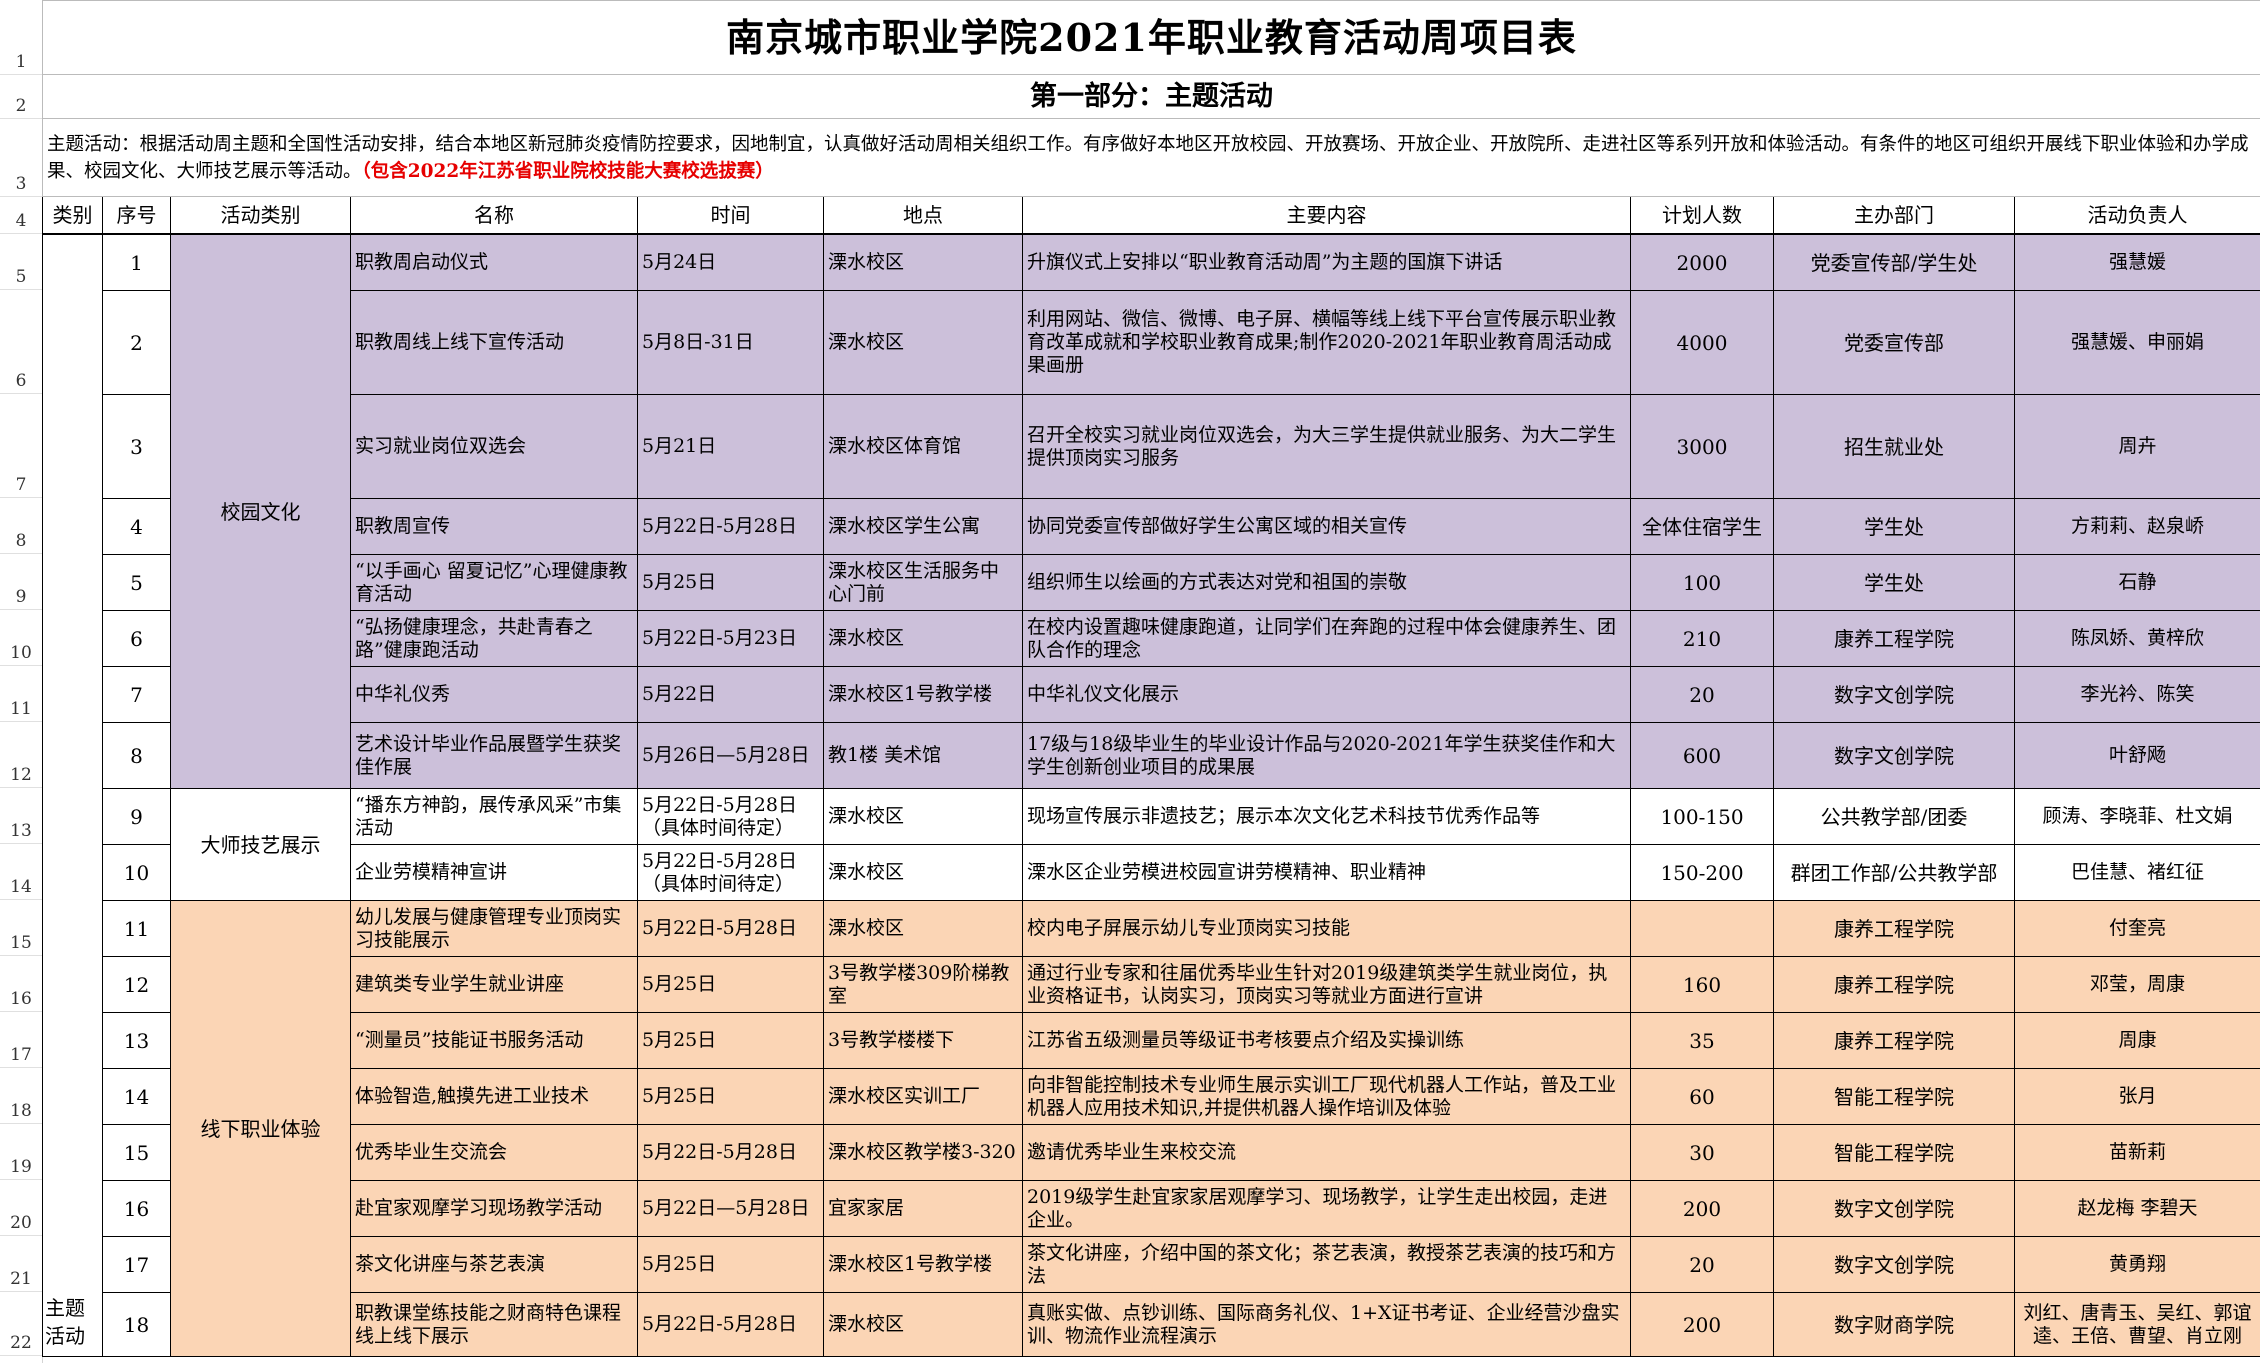  Describe the element at coordinates (136, 526) in the screenshot. I see `row-number-cell: 4` at that location.